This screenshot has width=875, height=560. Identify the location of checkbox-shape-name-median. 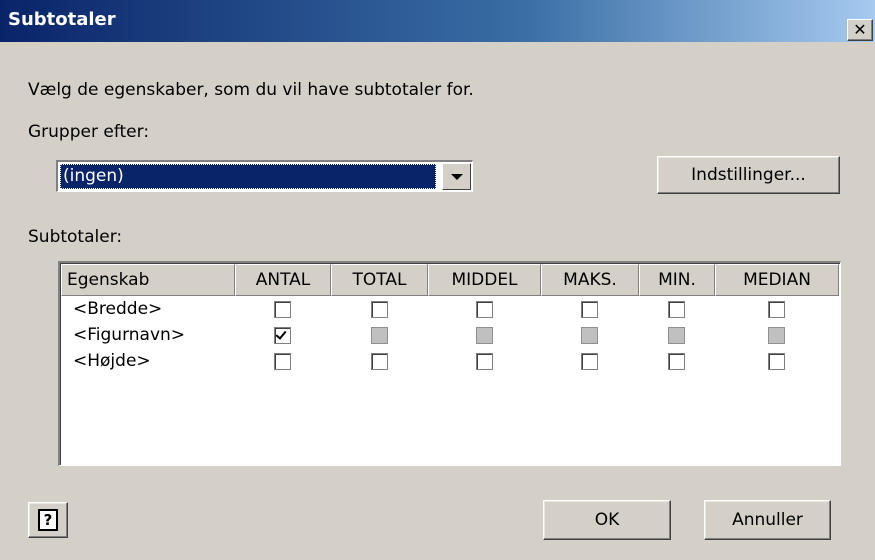
(776, 335).